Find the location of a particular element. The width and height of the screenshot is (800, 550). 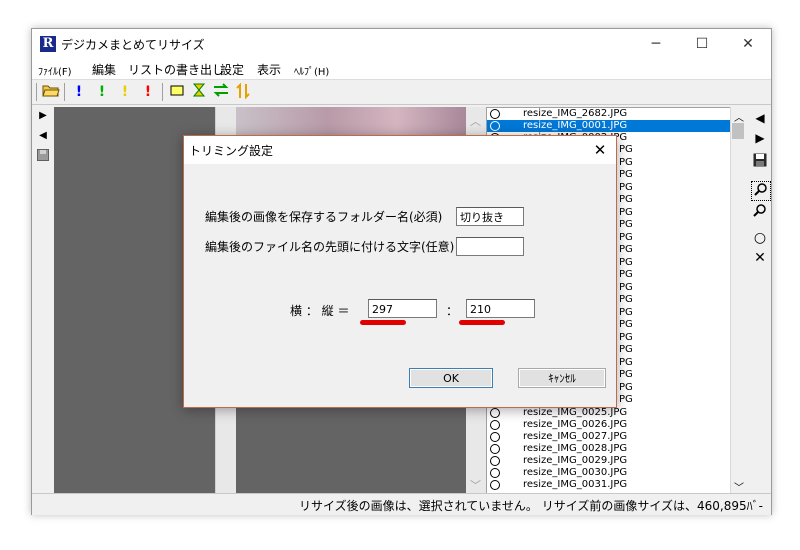

file-name: resize_IMG_0030.JPG is located at coordinates (575, 472).